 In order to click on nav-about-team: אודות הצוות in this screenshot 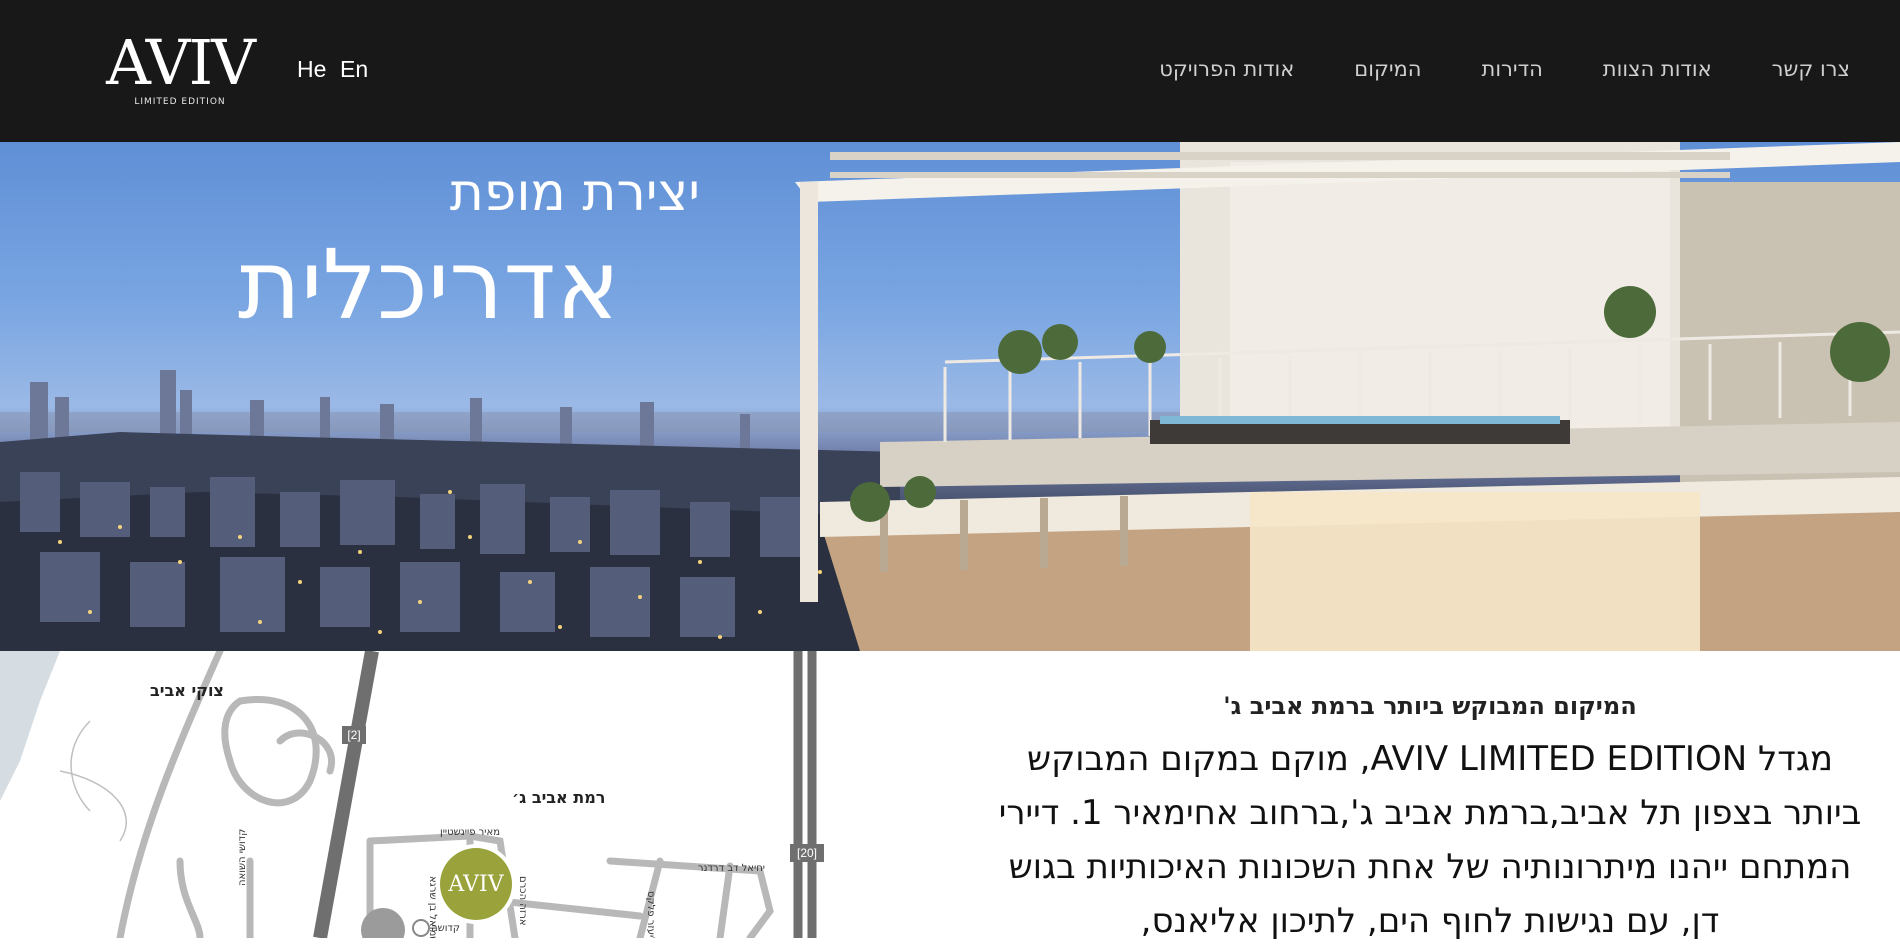, I will do `click(1657, 69)`.